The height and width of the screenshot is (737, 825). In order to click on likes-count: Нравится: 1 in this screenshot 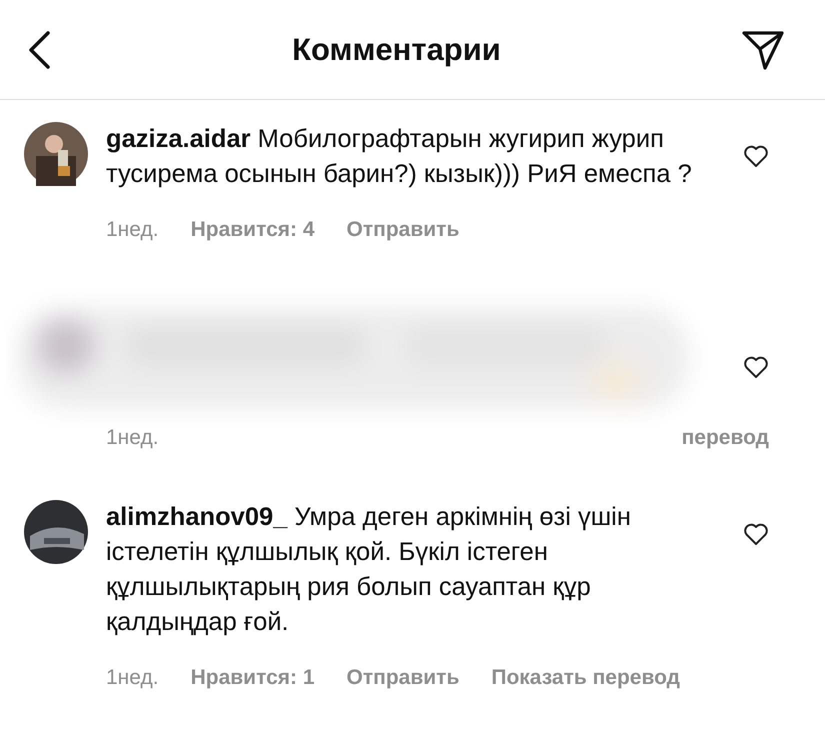, I will do `click(252, 678)`.